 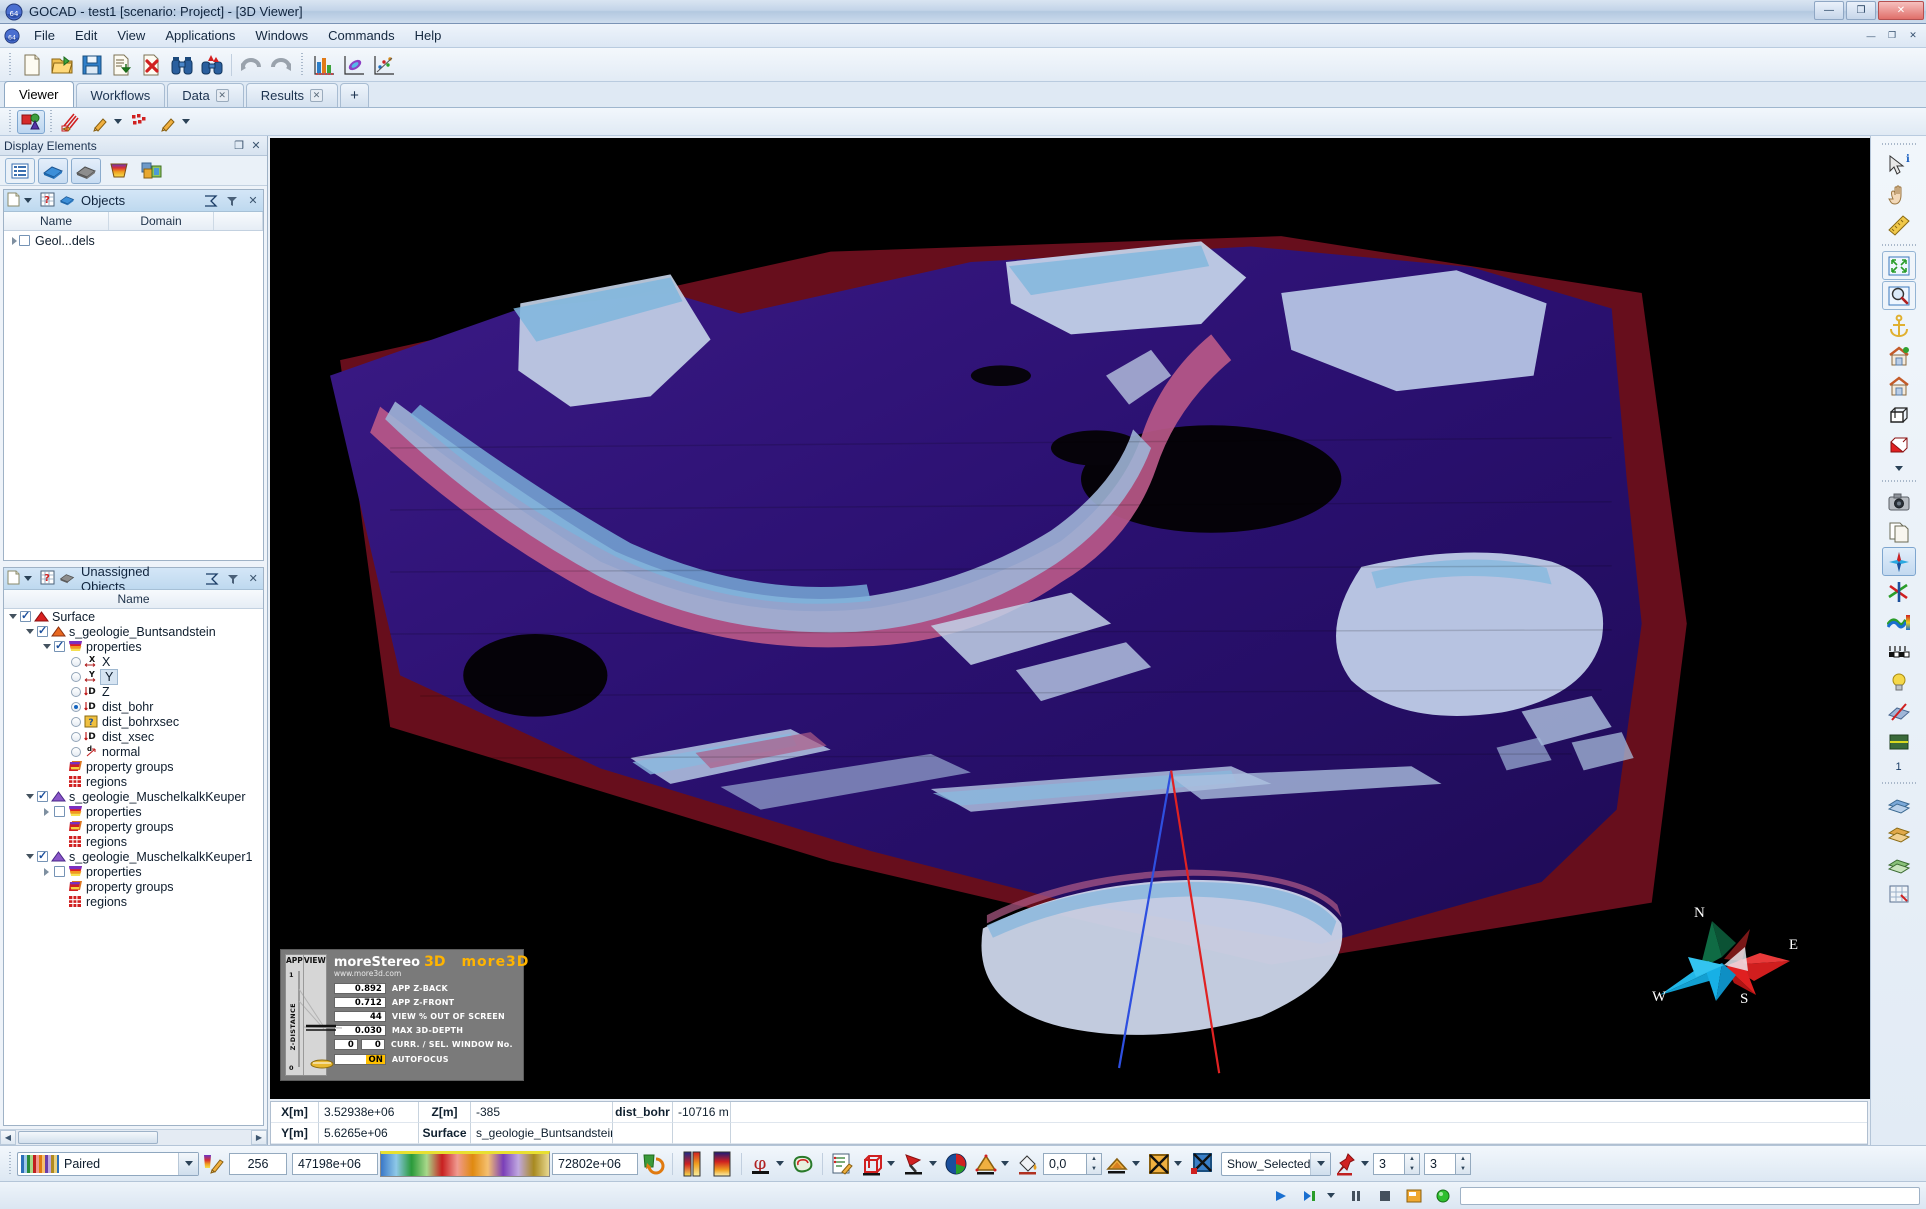 I want to click on scatter-density-icon, so click(x=354, y=65).